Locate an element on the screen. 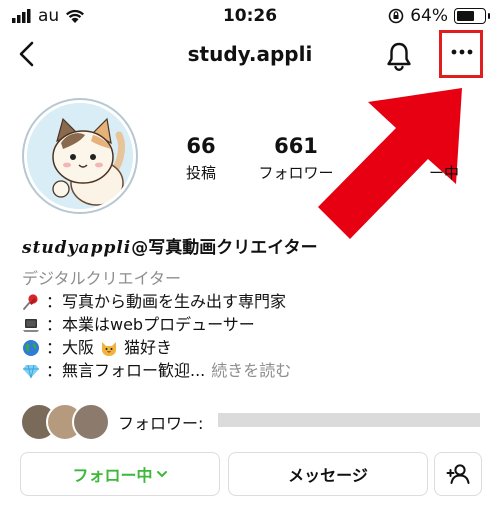  message-button: メッセージ is located at coordinates (328, 474).